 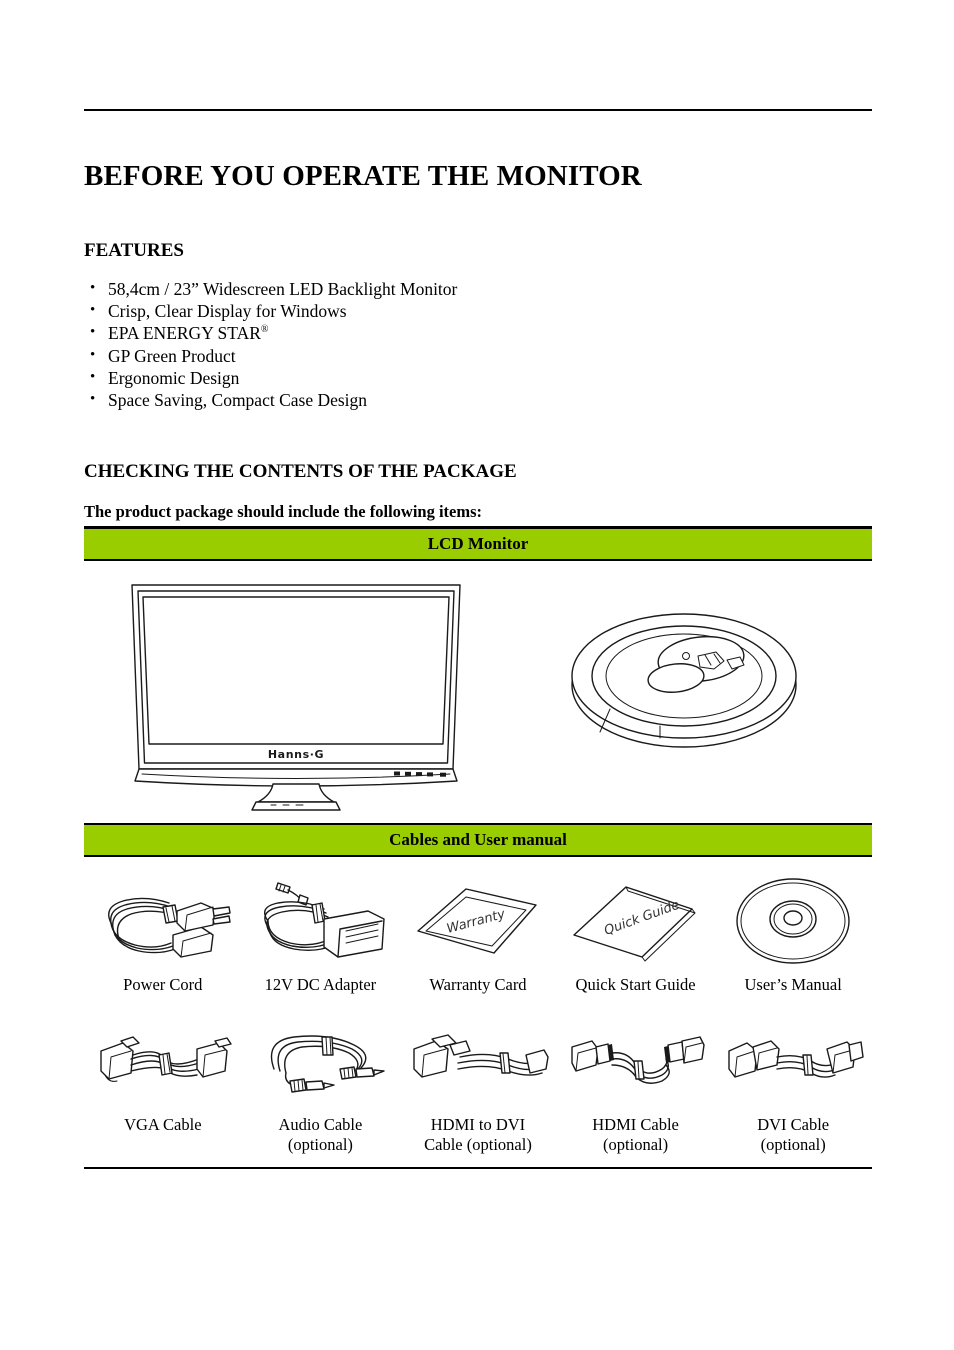 I want to click on list-item: Crisp, Clear Display for Windows, so click(x=434, y=310).